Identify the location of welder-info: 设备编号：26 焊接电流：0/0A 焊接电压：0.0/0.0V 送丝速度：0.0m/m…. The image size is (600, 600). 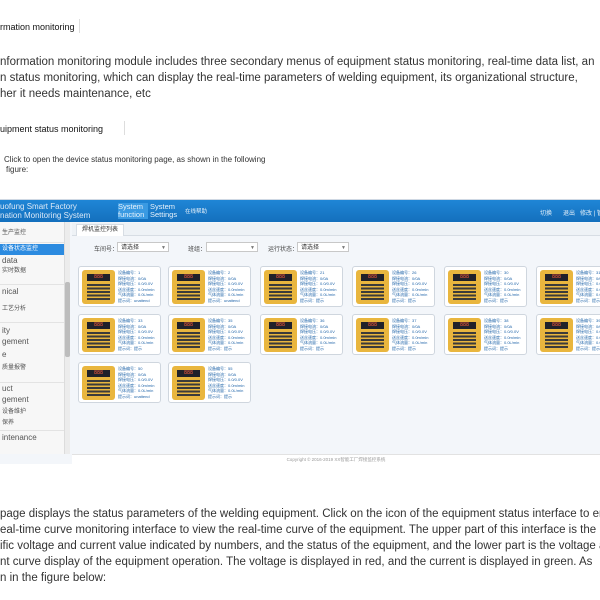
(413, 286).